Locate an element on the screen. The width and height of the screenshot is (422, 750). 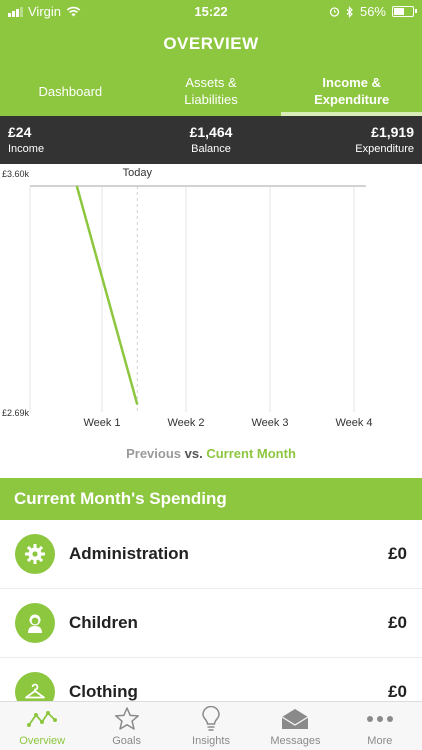
tabbar-overview: Overview is located at coordinates (42, 726).